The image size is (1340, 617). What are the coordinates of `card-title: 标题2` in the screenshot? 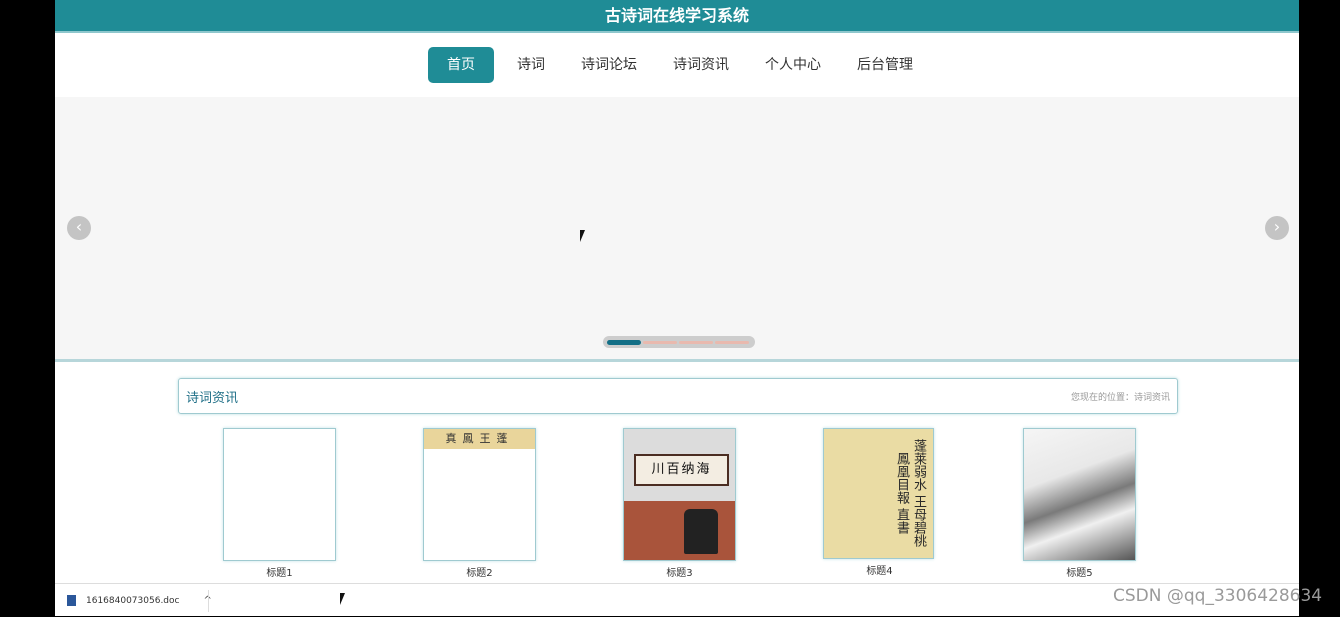 It's located at (479, 571).